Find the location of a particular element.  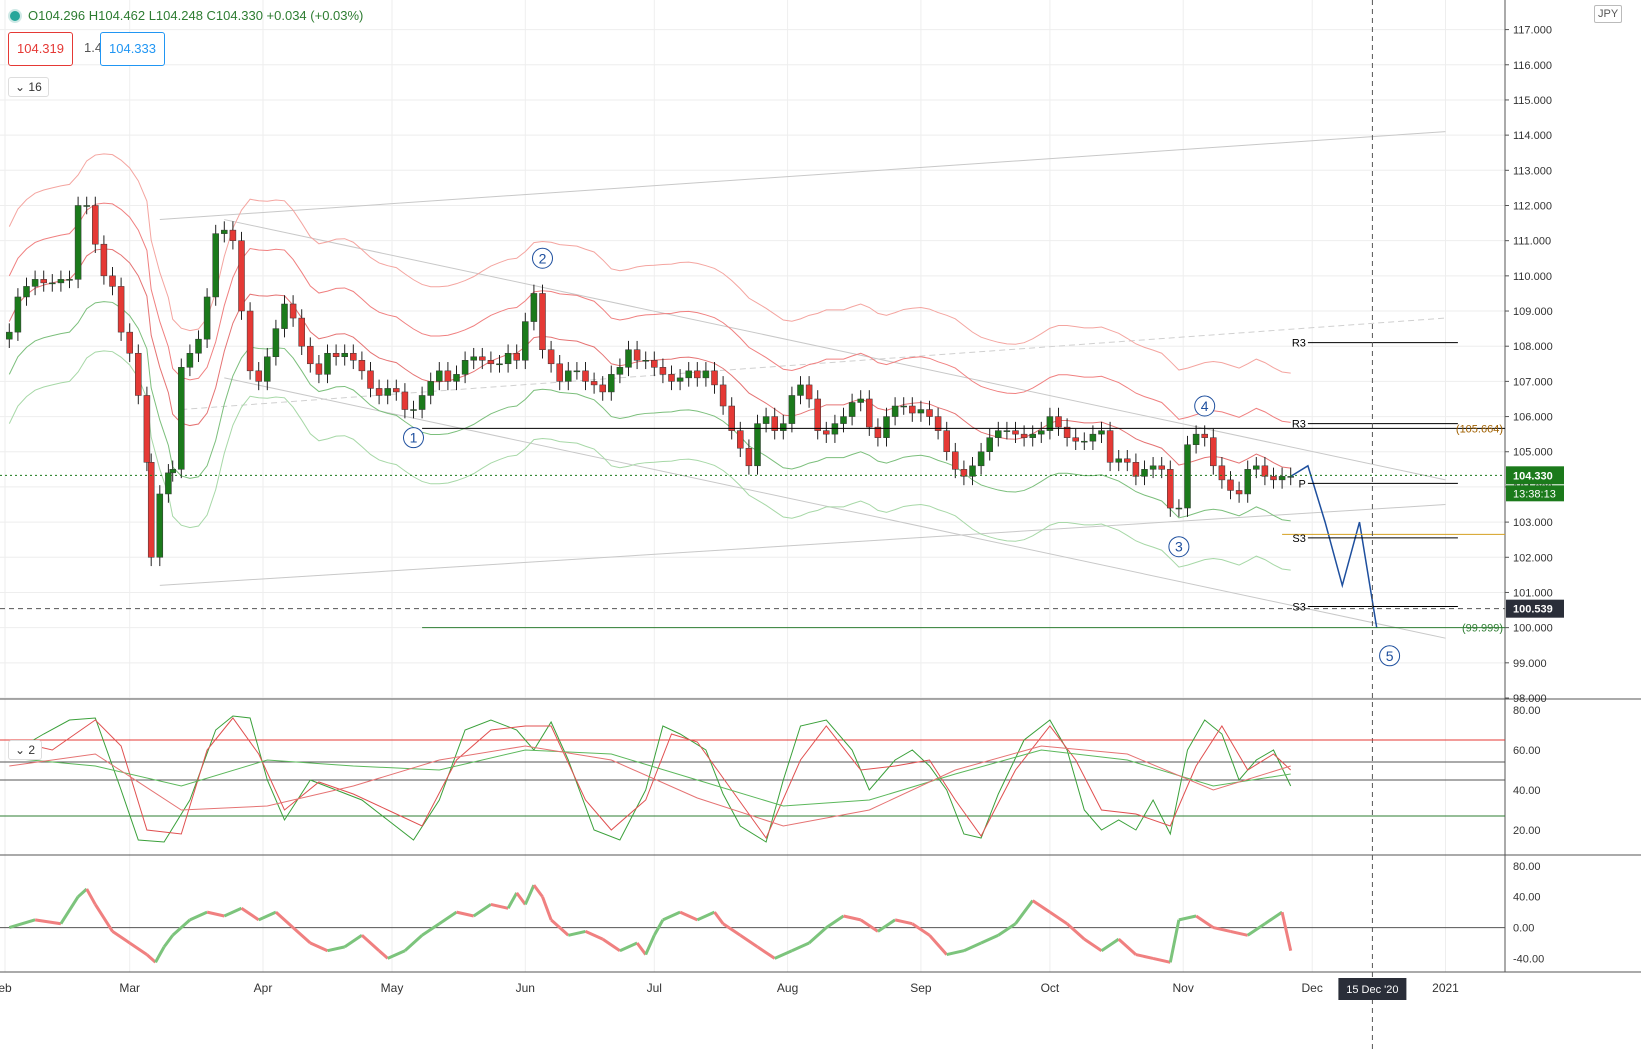

time-tick-label: Jun is located at coordinates (525, 988).